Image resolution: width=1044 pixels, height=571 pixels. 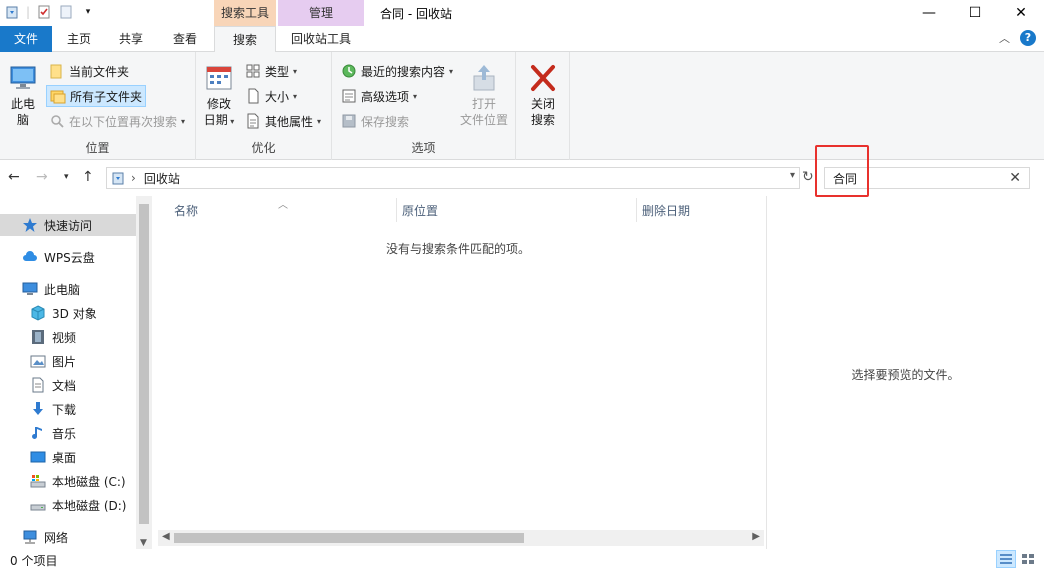 I want to click on save-search-button: 保存搜索, so click(x=375, y=121).